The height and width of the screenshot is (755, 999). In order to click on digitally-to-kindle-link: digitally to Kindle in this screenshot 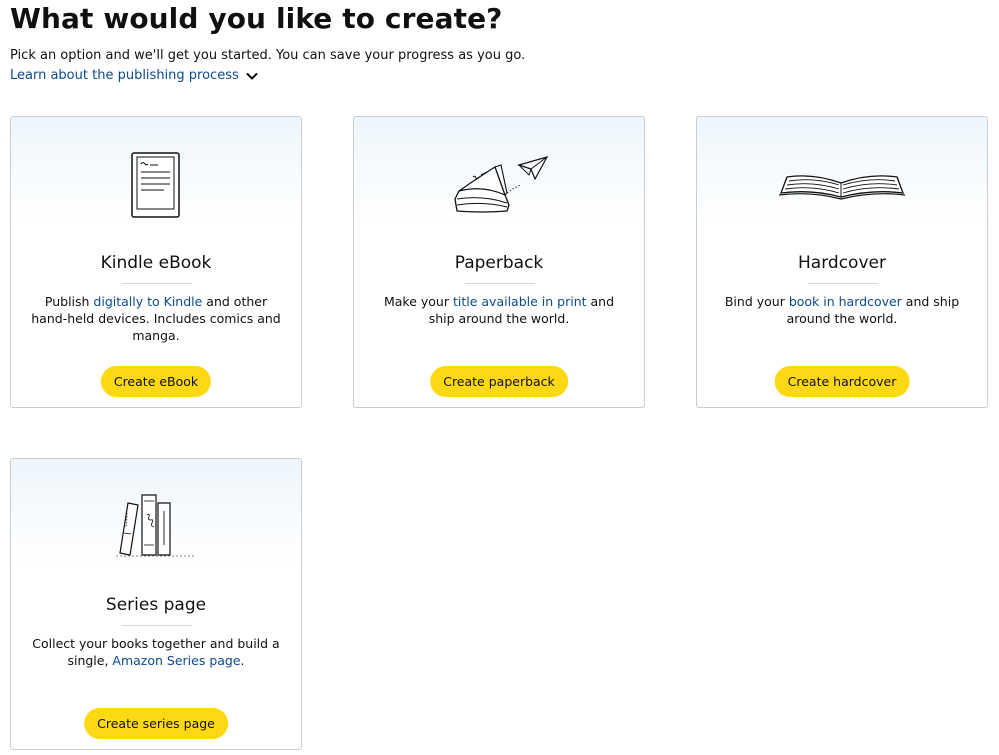, I will do `click(147, 301)`.